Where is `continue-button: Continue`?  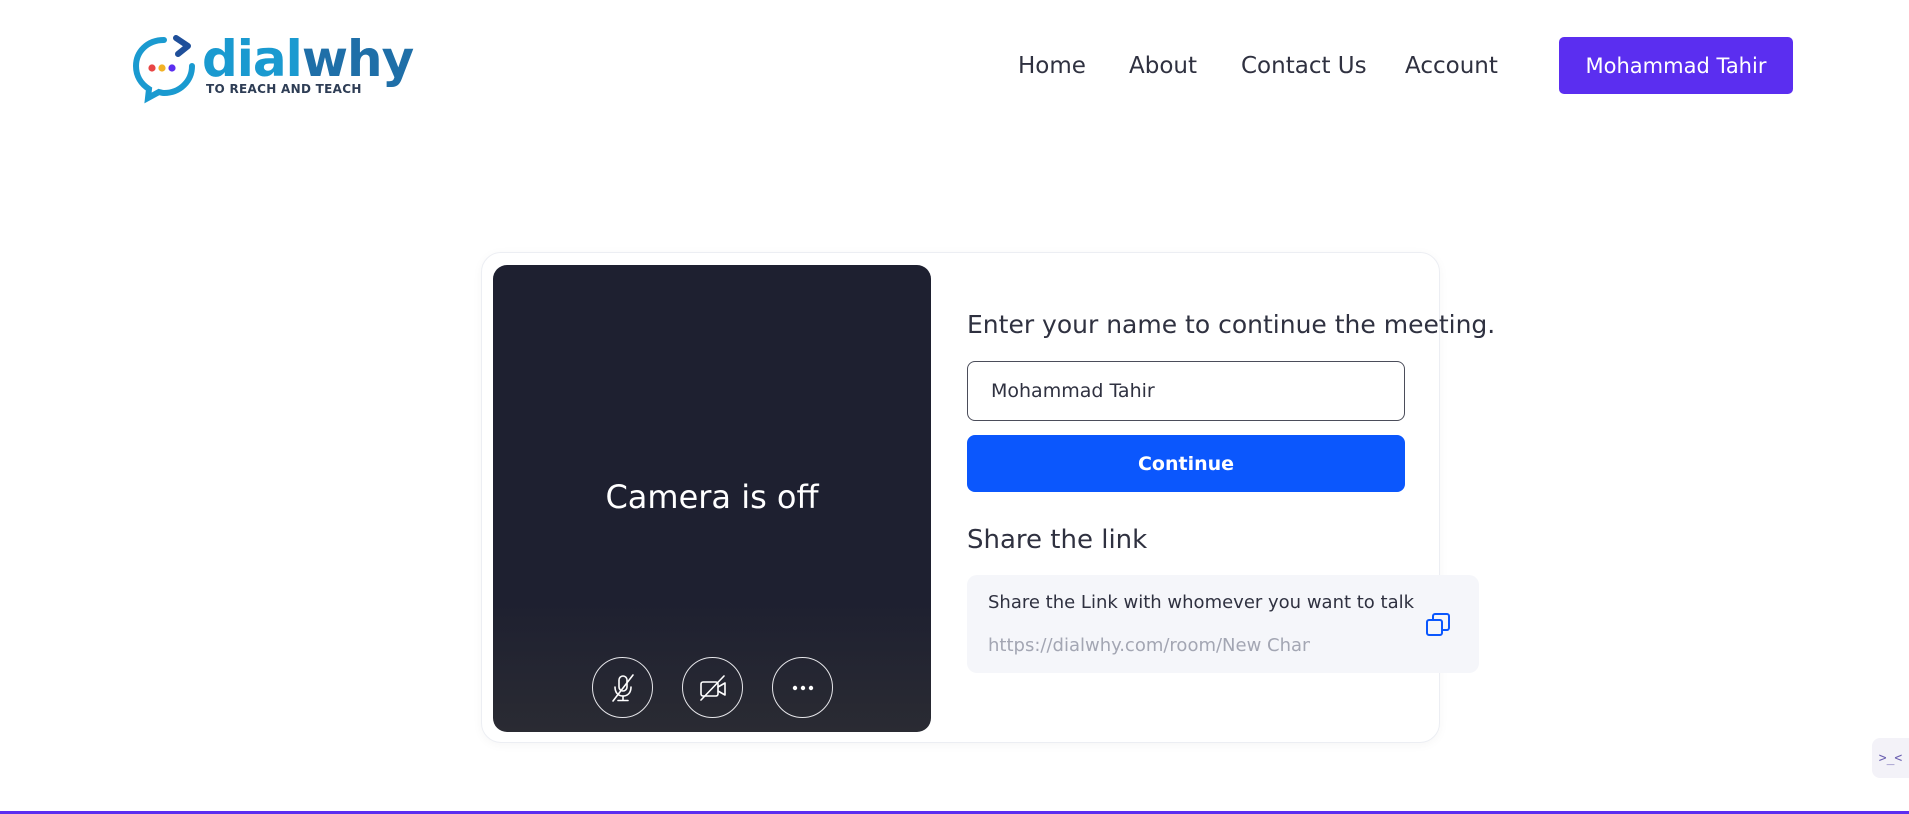
continue-button: Continue is located at coordinates (1186, 463).